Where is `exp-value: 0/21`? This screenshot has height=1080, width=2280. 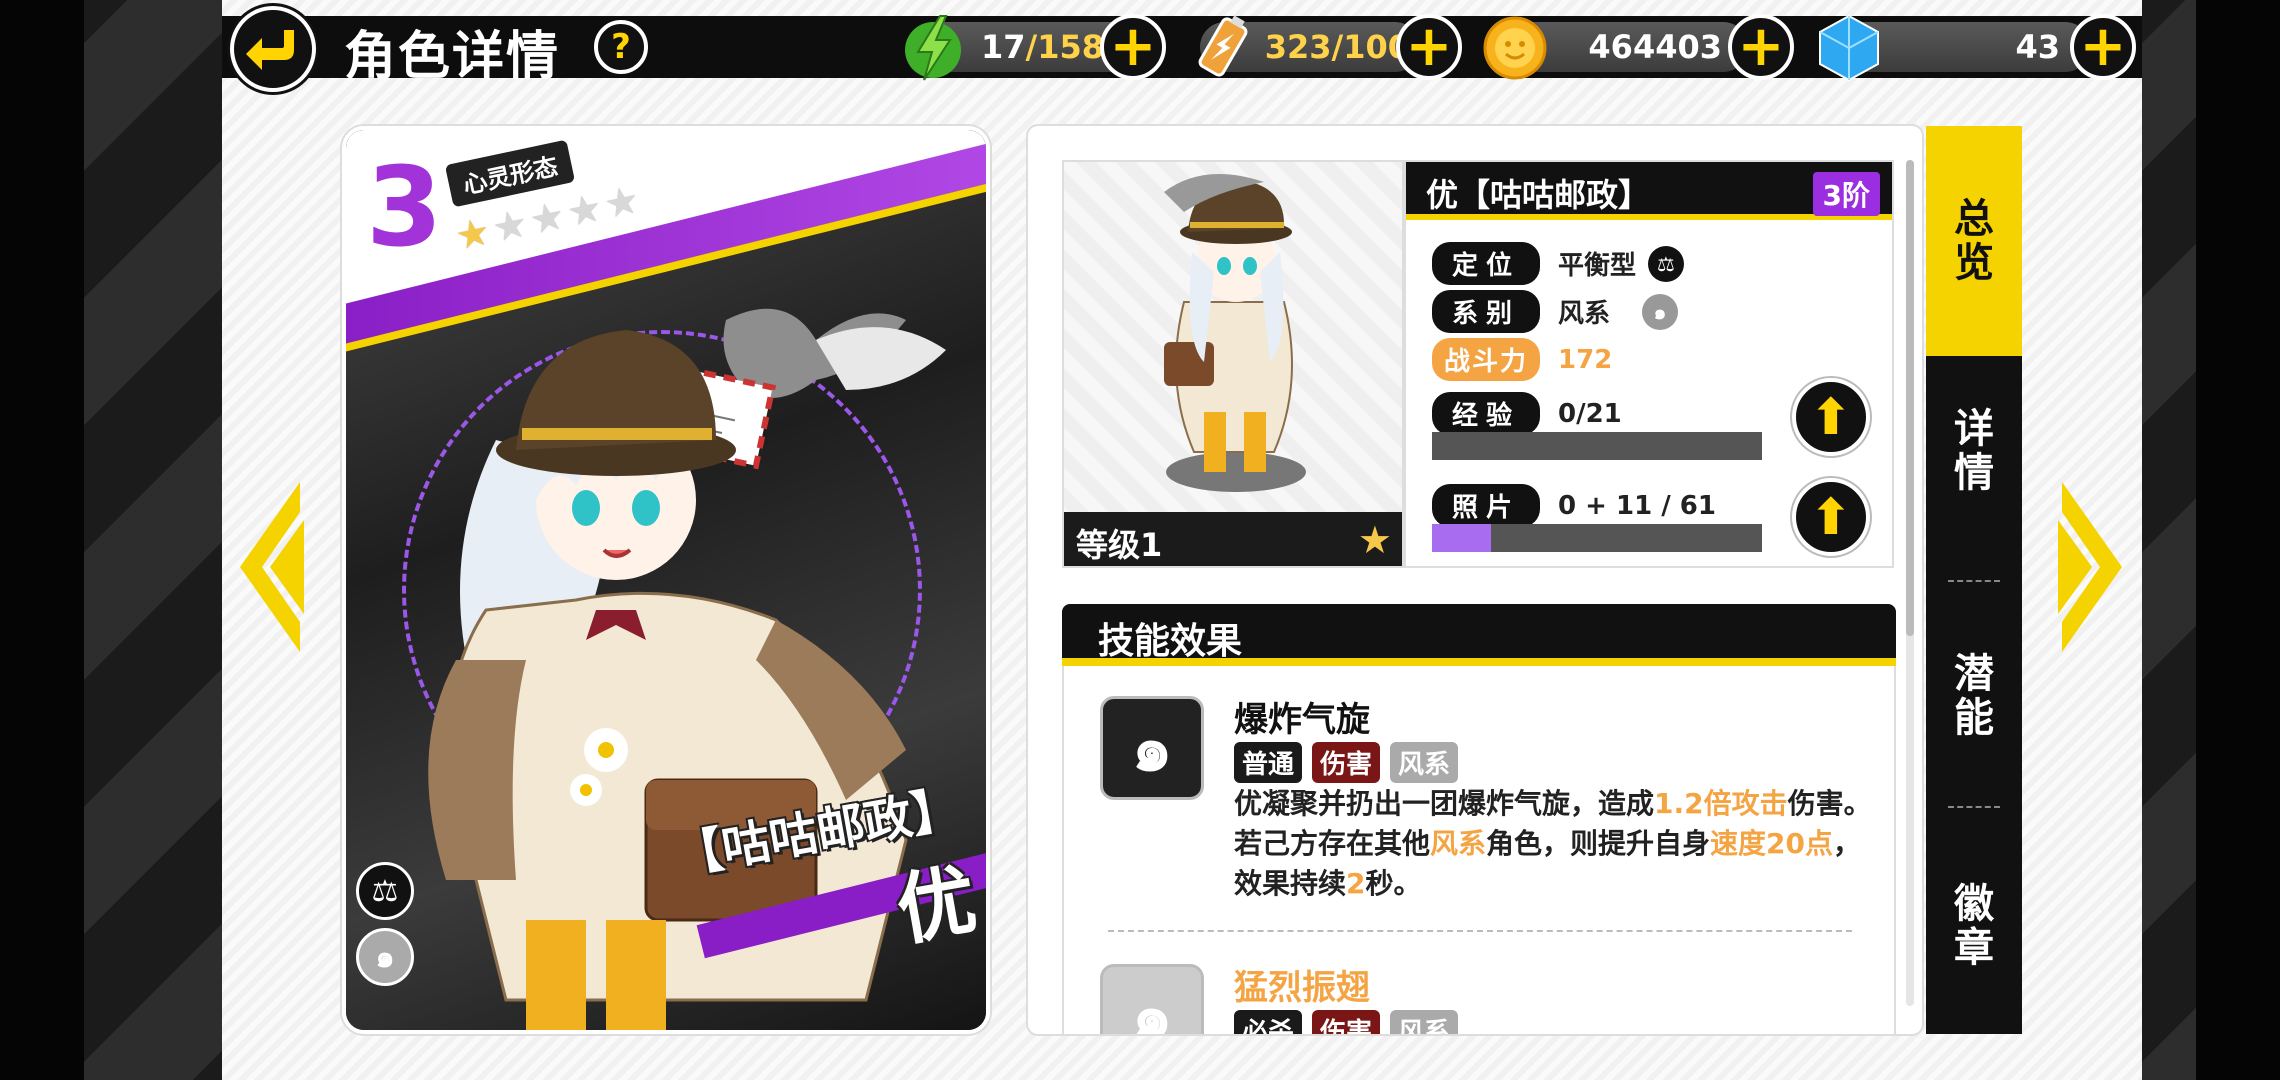
exp-value: 0/21 is located at coordinates (1590, 413).